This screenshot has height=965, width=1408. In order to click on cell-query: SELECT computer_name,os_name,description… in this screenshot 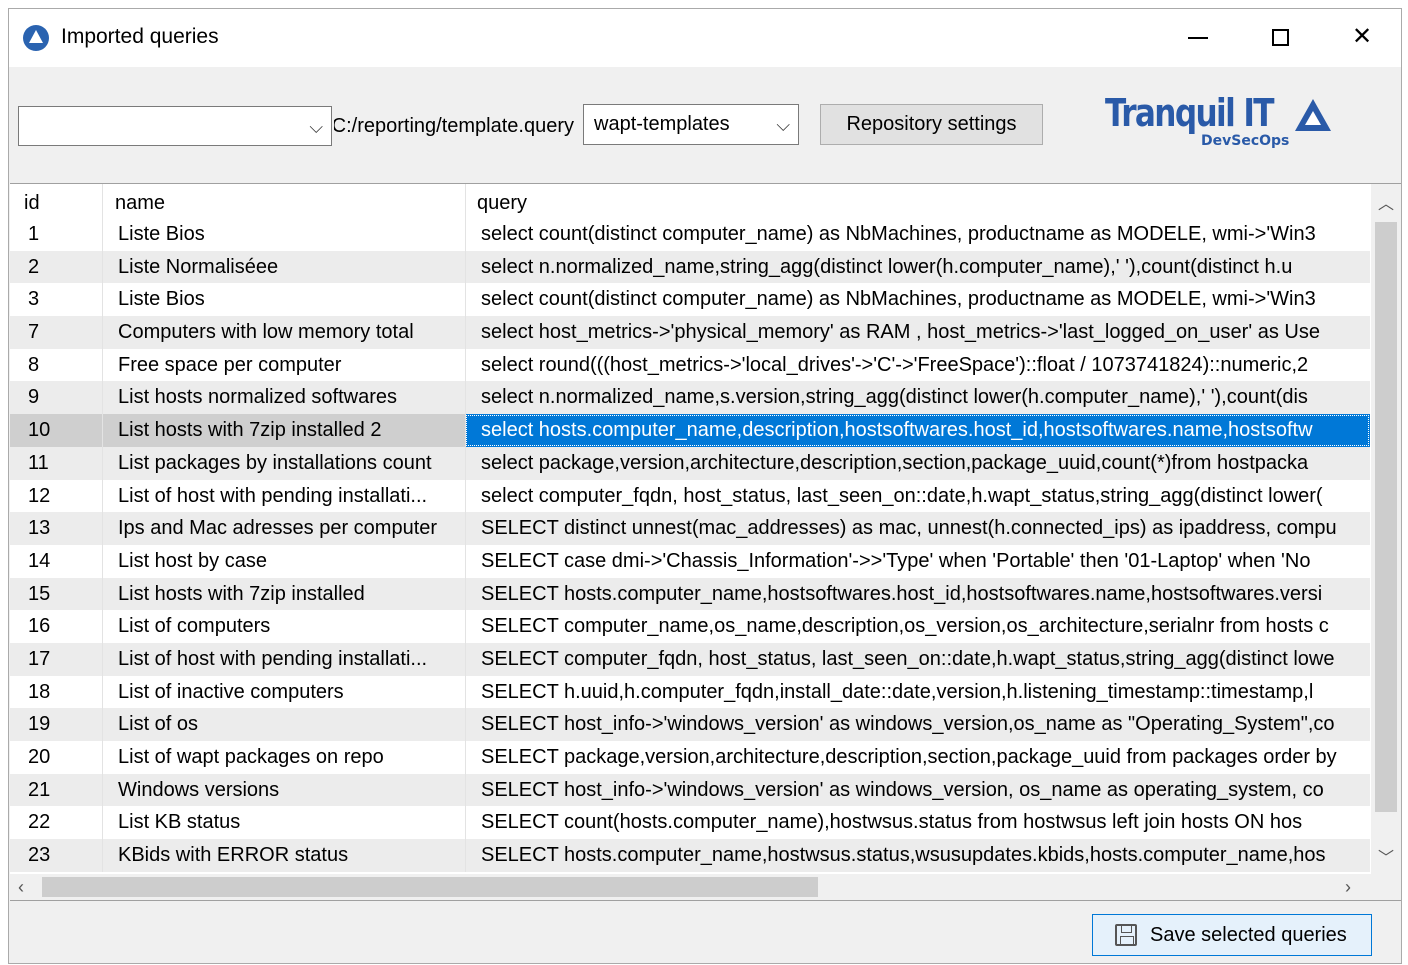, I will do `click(917, 626)`.